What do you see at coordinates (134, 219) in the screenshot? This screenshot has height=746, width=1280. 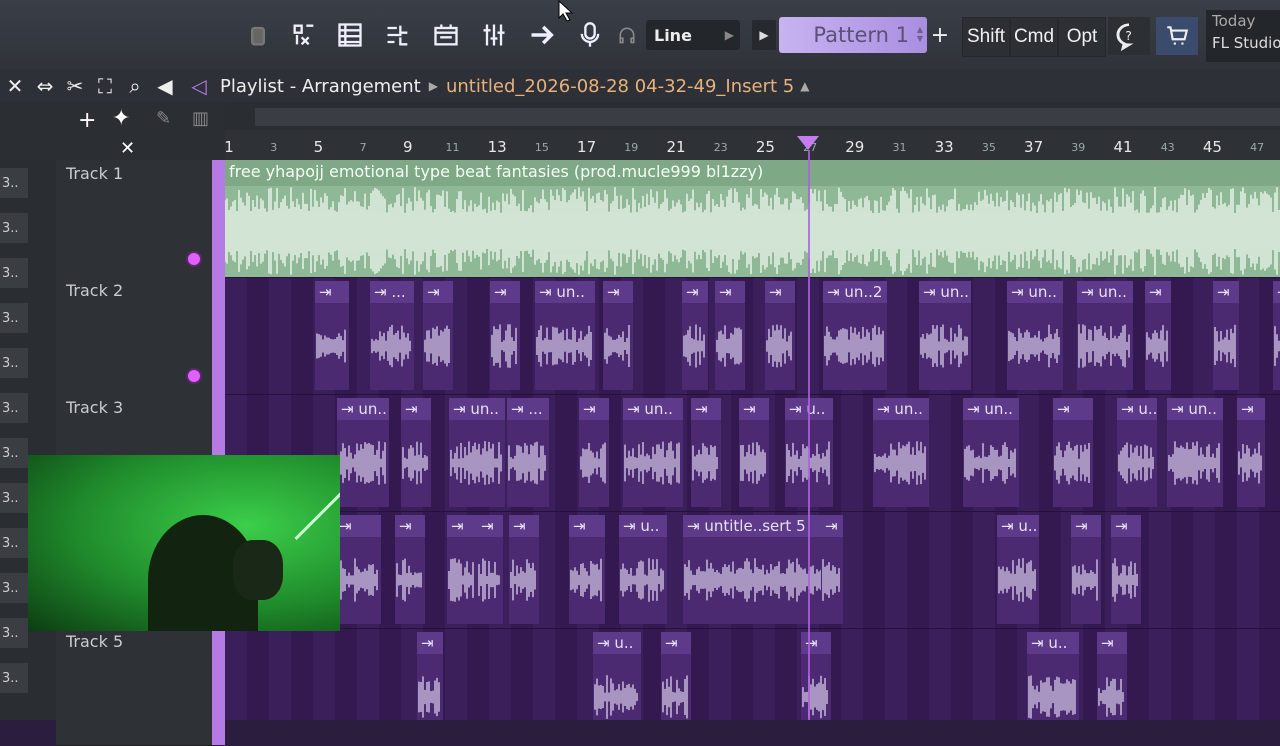 I see `track-header: Track 1` at bounding box center [134, 219].